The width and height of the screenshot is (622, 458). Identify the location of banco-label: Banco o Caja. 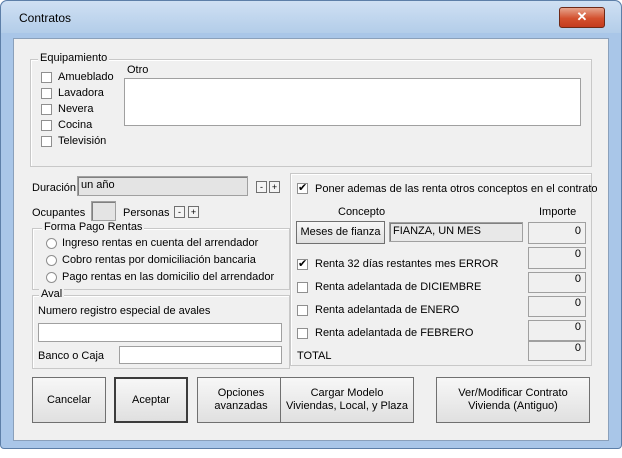
(71, 356).